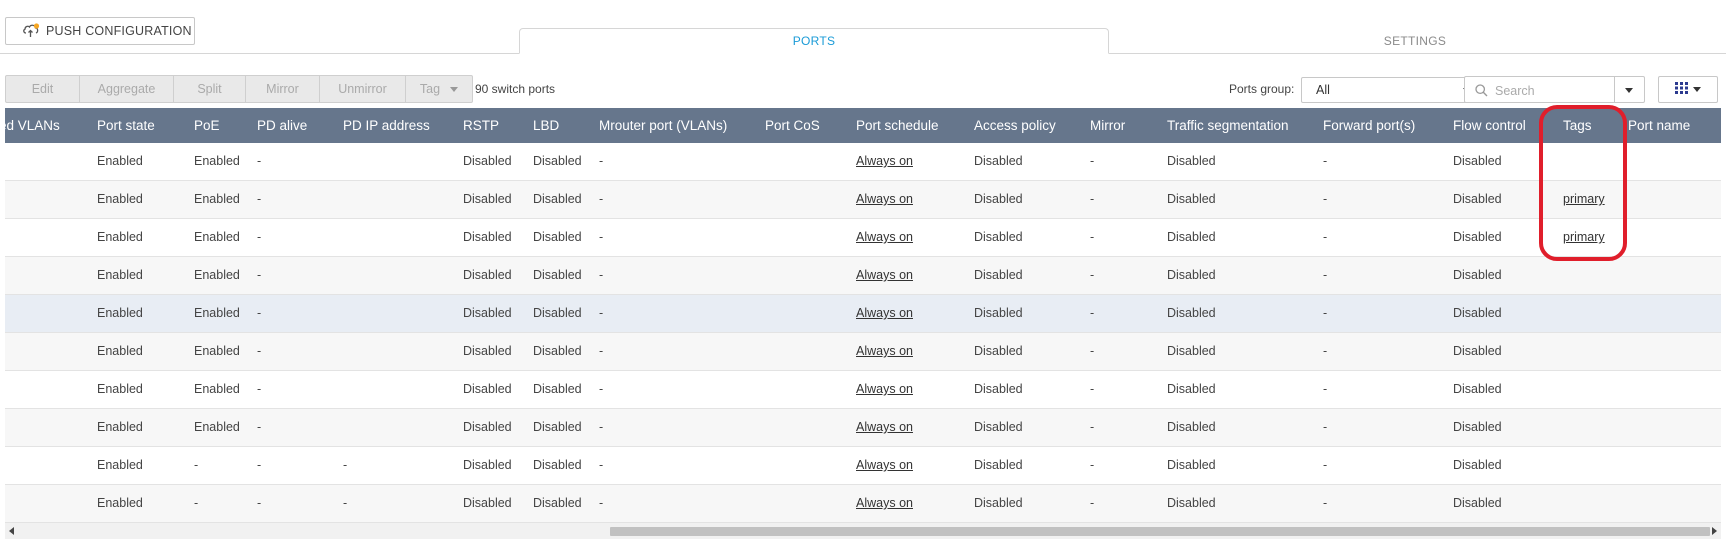 This screenshot has height=545, width=1726. I want to click on mirror-button: Mirror, so click(282, 89).